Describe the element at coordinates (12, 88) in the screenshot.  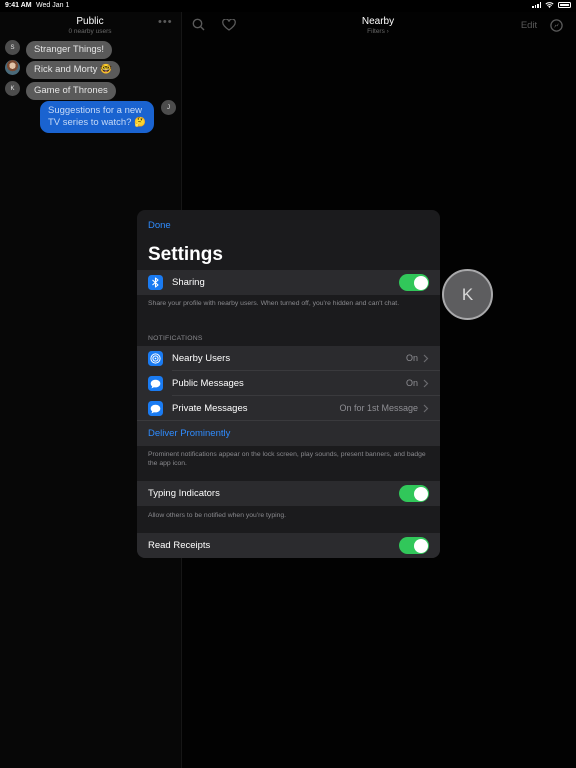
I see `avatar: K` at that location.